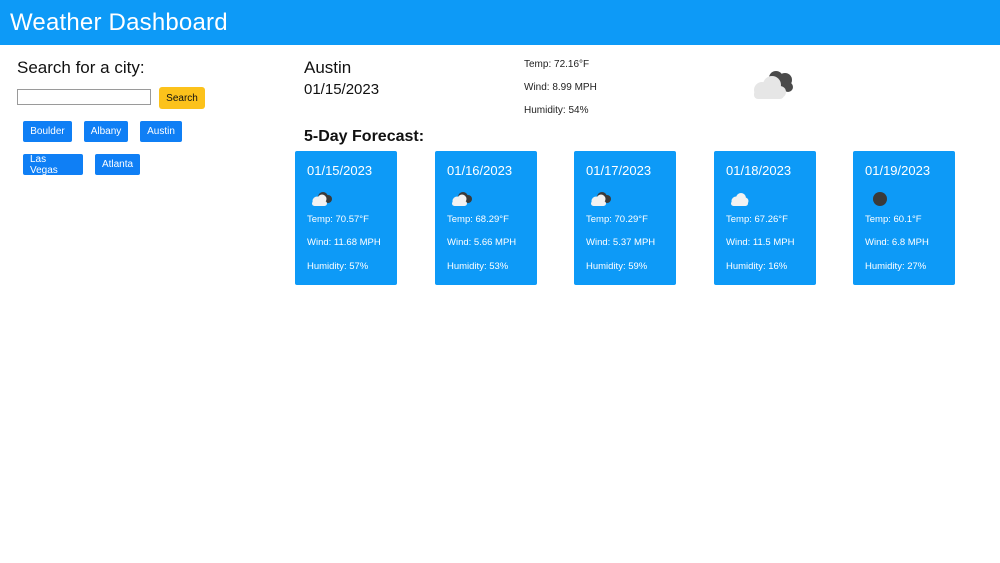 The image size is (1000, 563). What do you see at coordinates (773, 85) in the screenshot?
I see `broken-clouds-icon` at bounding box center [773, 85].